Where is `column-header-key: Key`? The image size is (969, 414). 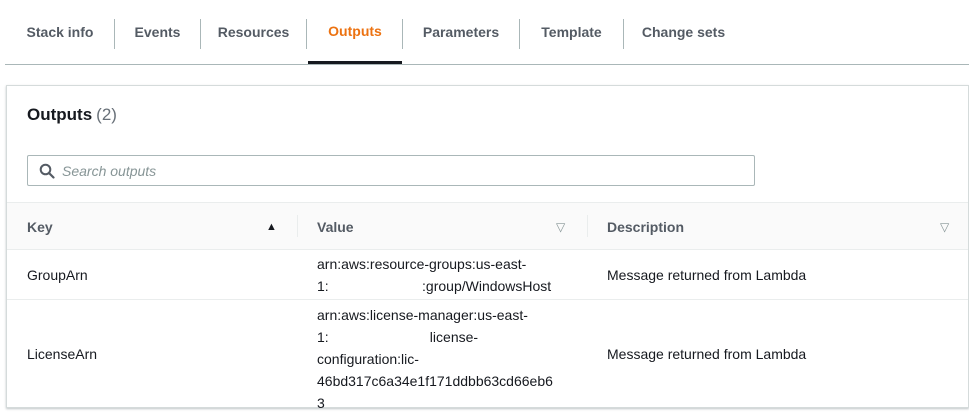 column-header-key: Key is located at coordinates (152, 226).